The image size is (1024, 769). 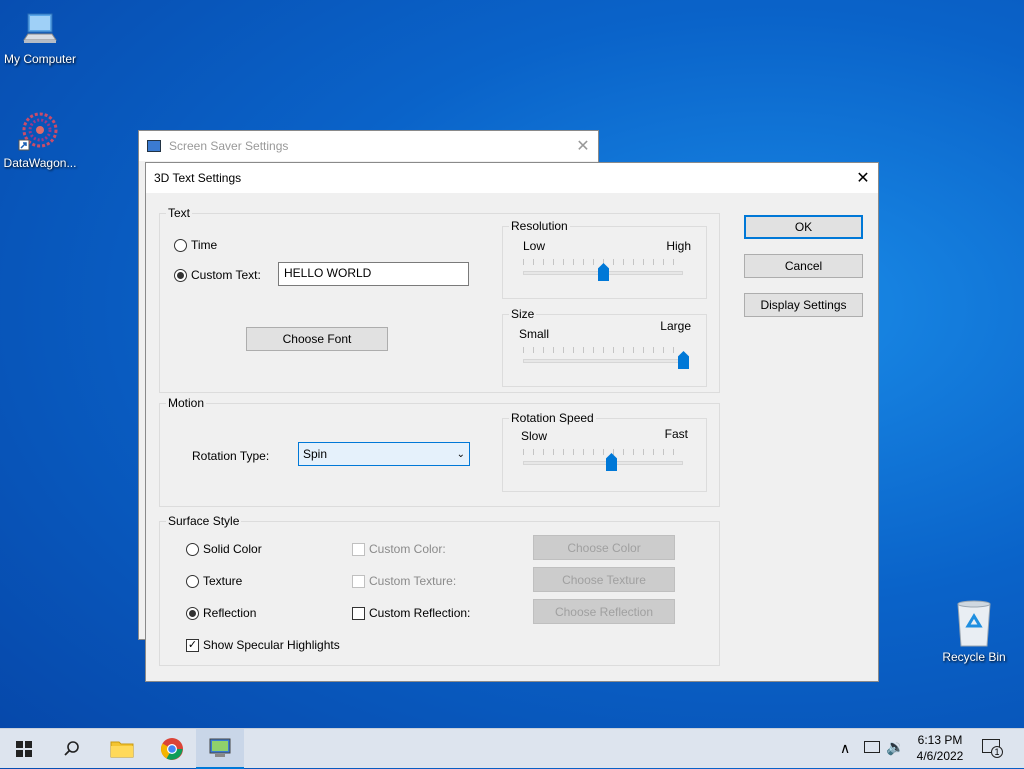 I want to click on custom-color-checkbox: Custom Color:, so click(x=399, y=549).